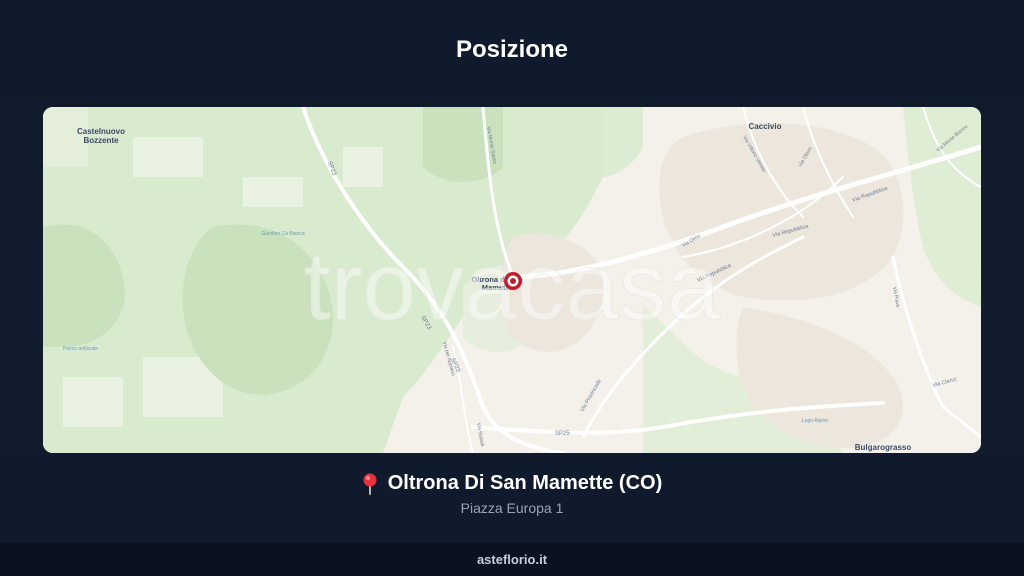 The width and height of the screenshot is (1024, 576). I want to click on location-header: Oltrona Di San Mamette (CO), so click(512, 486).